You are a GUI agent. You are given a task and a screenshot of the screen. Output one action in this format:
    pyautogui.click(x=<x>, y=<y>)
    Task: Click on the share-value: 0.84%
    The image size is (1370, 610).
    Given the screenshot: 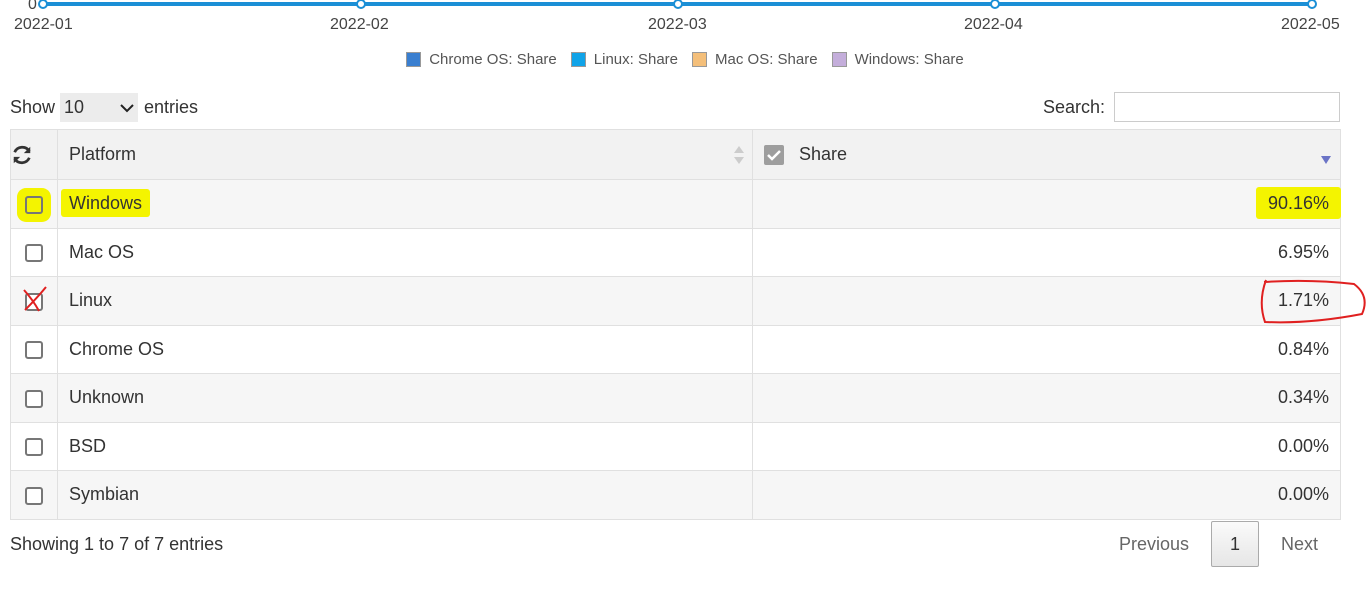 What is the action you would take?
    pyautogui.click(x=1303, y=348)
    